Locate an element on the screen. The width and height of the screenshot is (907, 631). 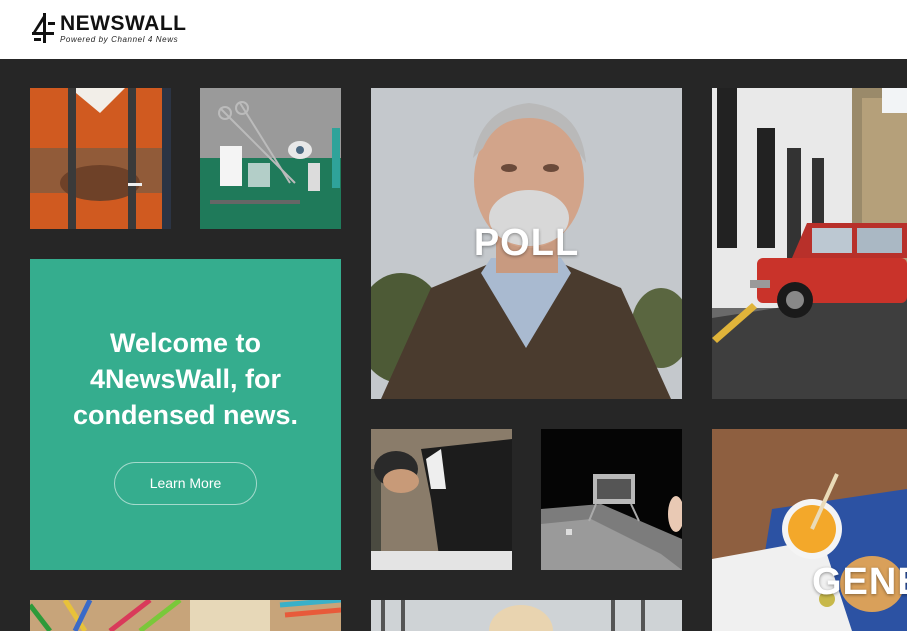
learn-more-button: Learn More is located at coordinates (185, 483).